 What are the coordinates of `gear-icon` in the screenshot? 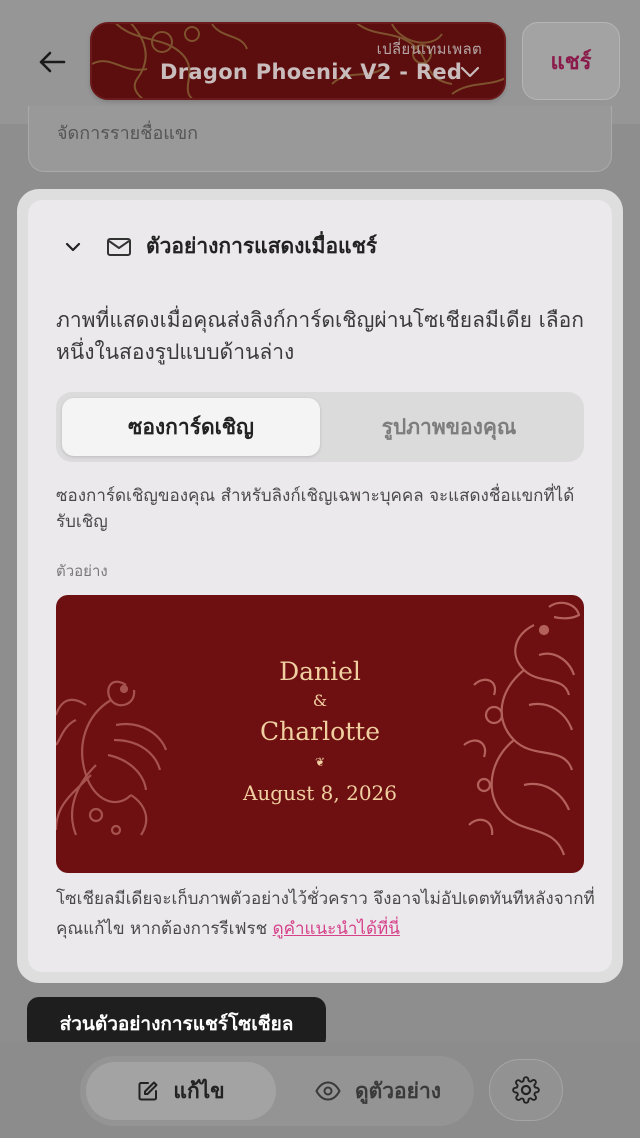 It's located at (526, 1090).